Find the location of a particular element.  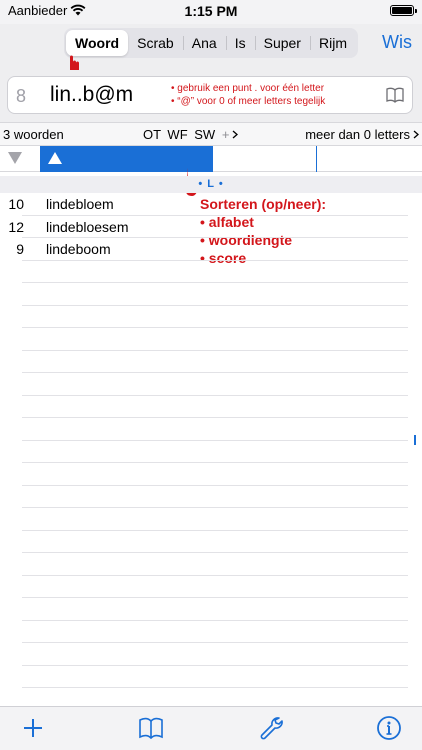

sort-extra-column is located at coordinates (369, 159).